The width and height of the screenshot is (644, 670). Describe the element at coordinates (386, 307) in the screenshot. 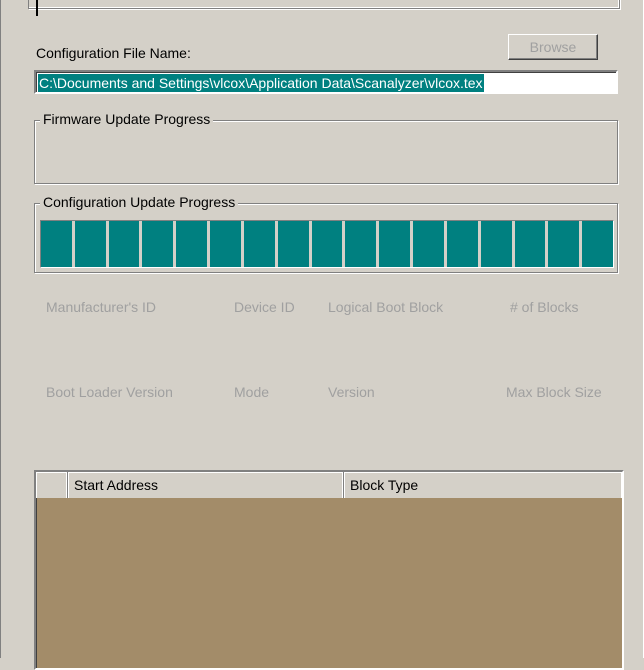

I see `logical-boot-block-label: Logical Boot Block` at that location.